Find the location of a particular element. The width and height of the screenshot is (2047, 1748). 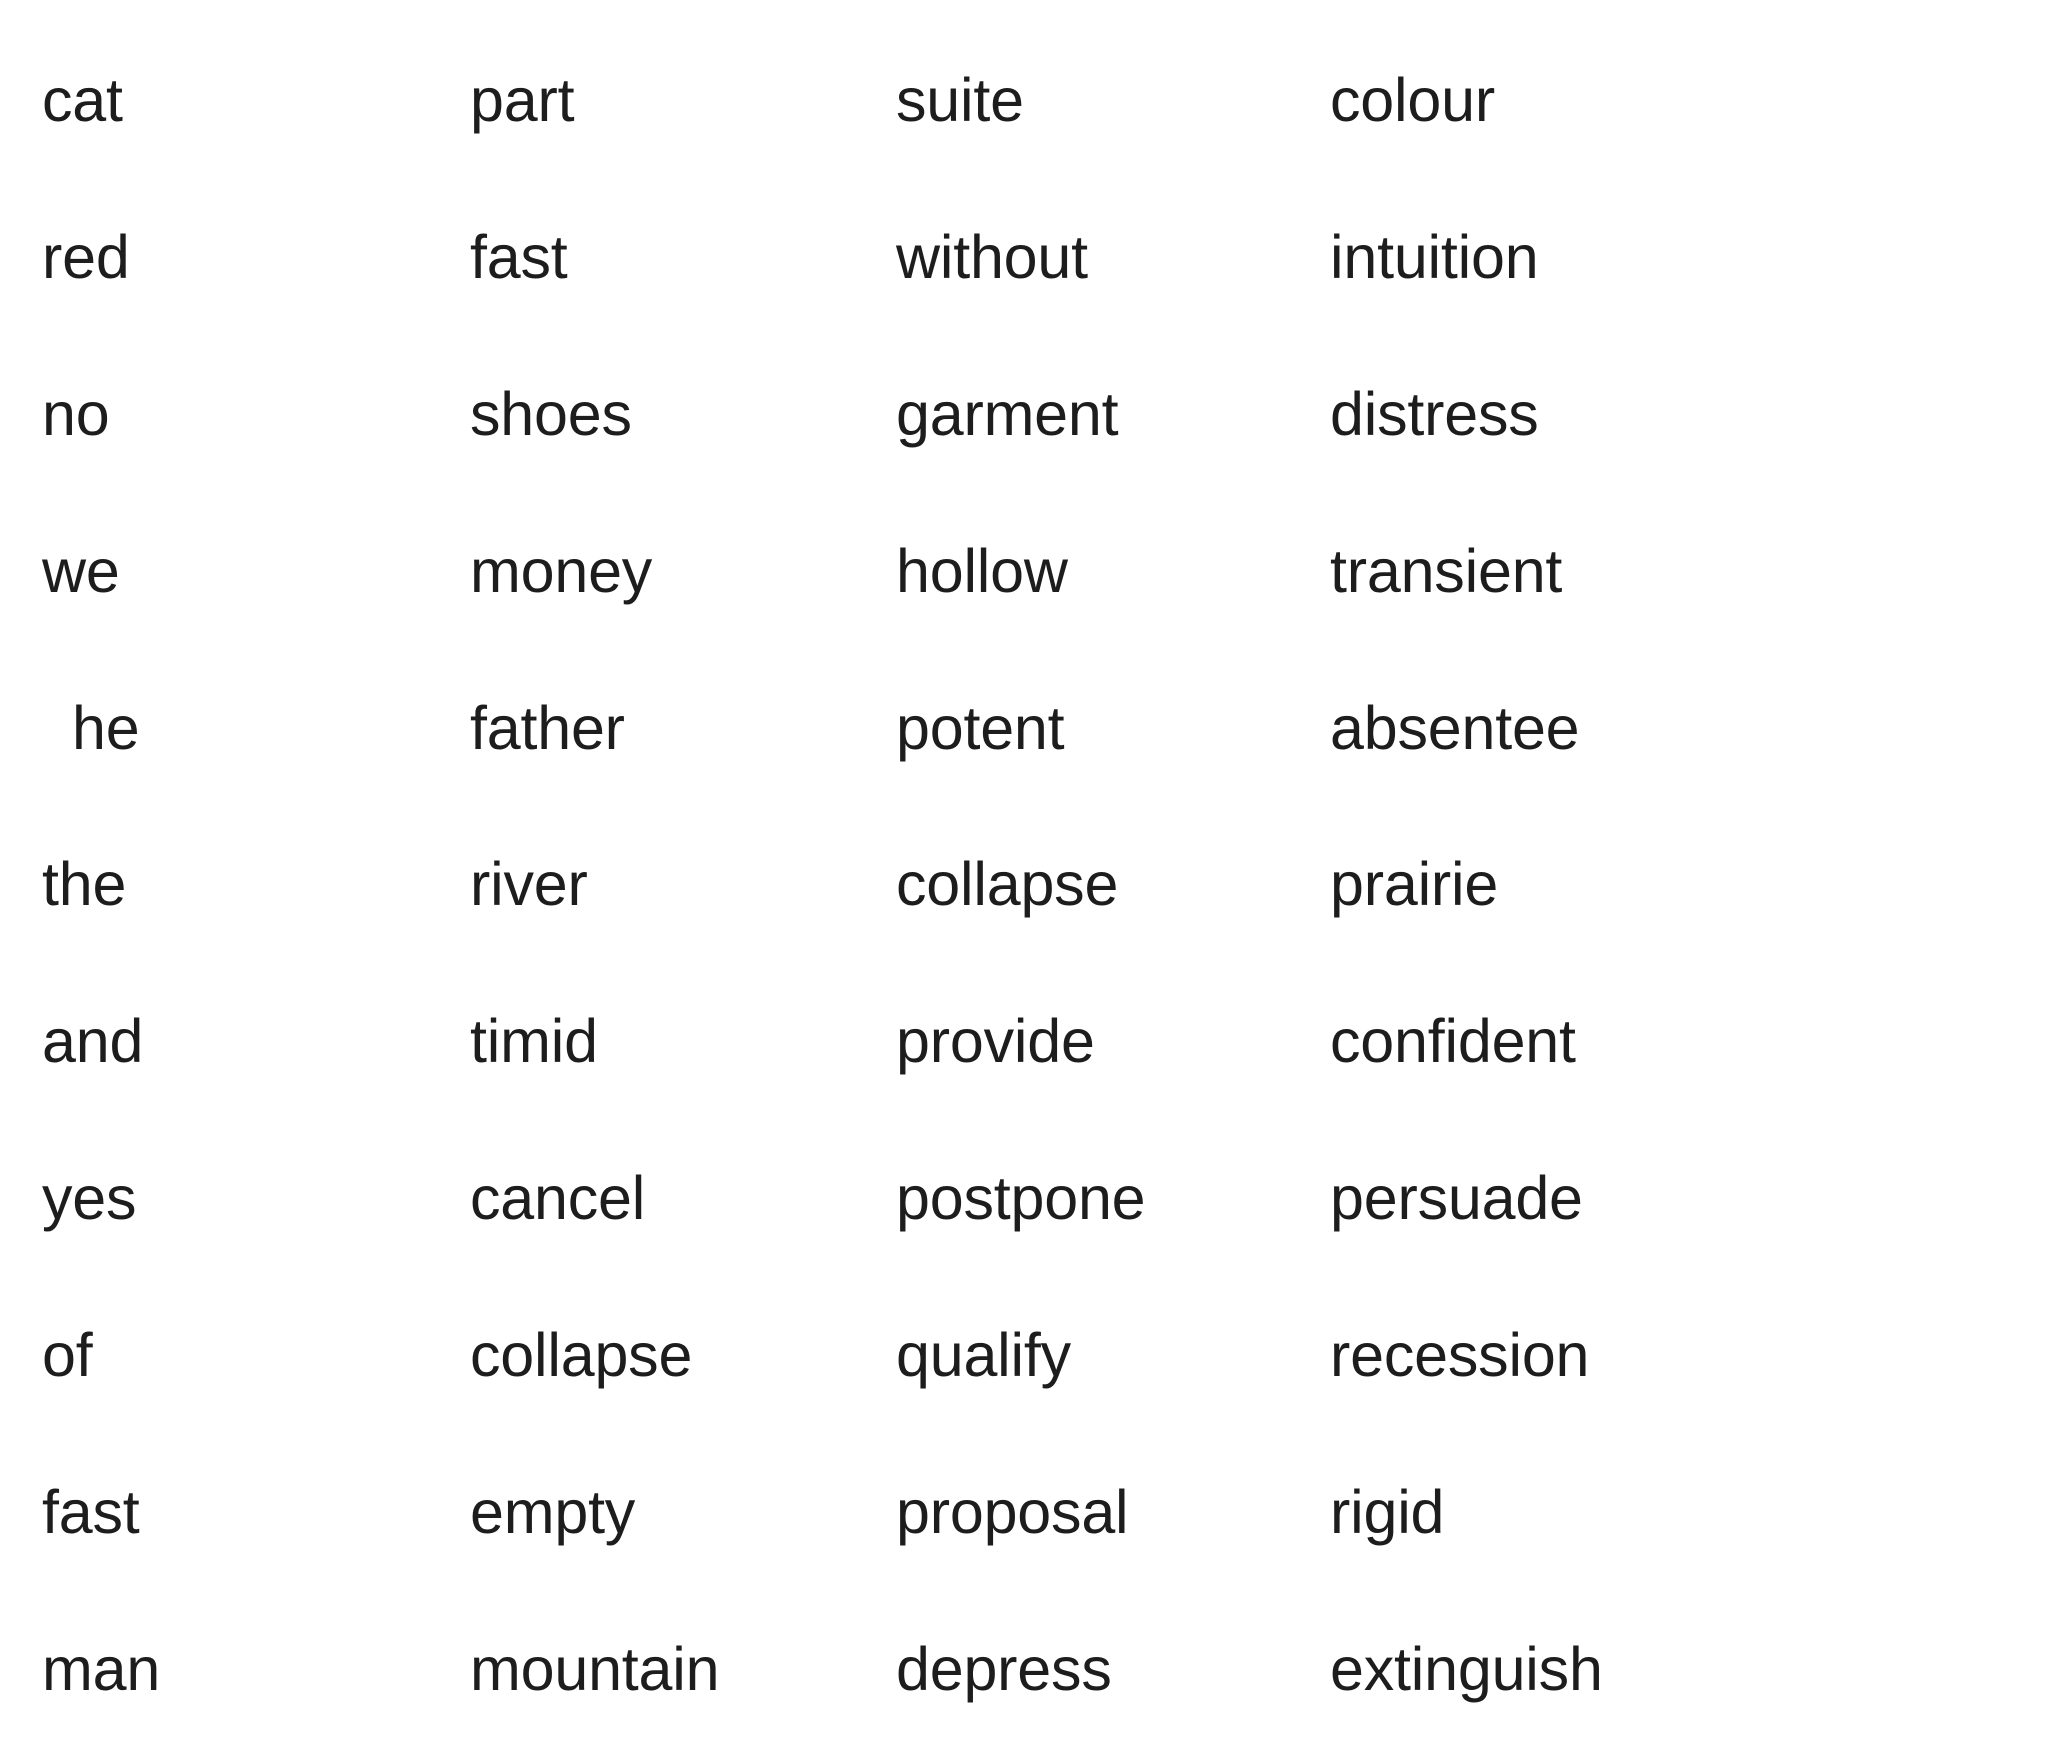

word-item: rigid is located at coordinates (1387, 1511).